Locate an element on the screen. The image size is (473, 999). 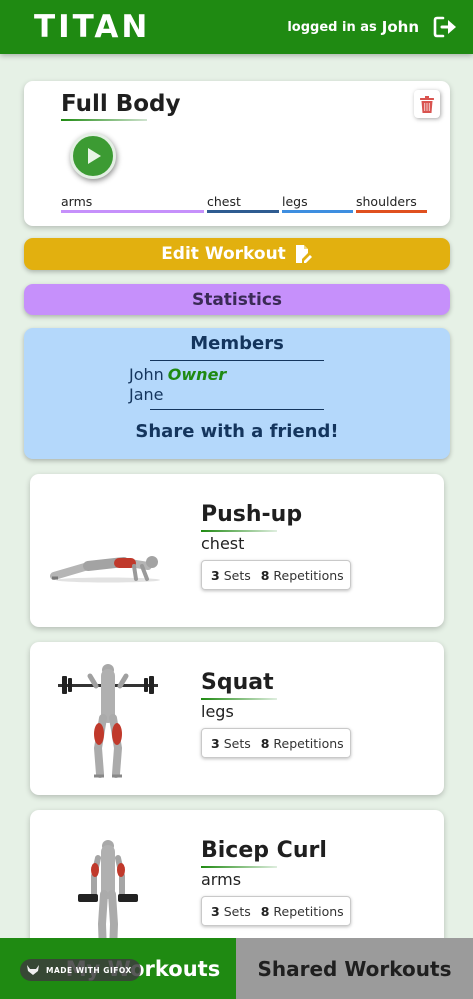
owner-tag: Owner is located at coordinates (197, 374).